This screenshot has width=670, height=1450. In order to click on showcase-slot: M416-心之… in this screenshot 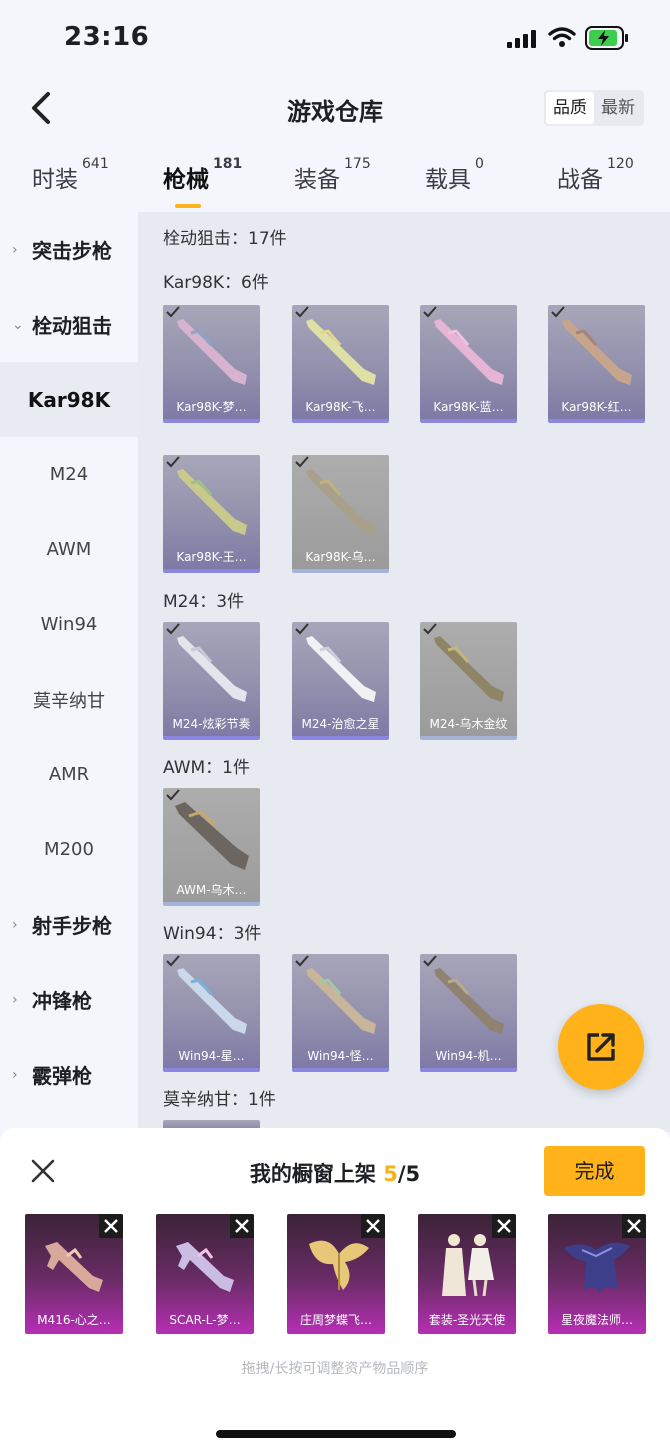, I will do `click(74, 1274)`.